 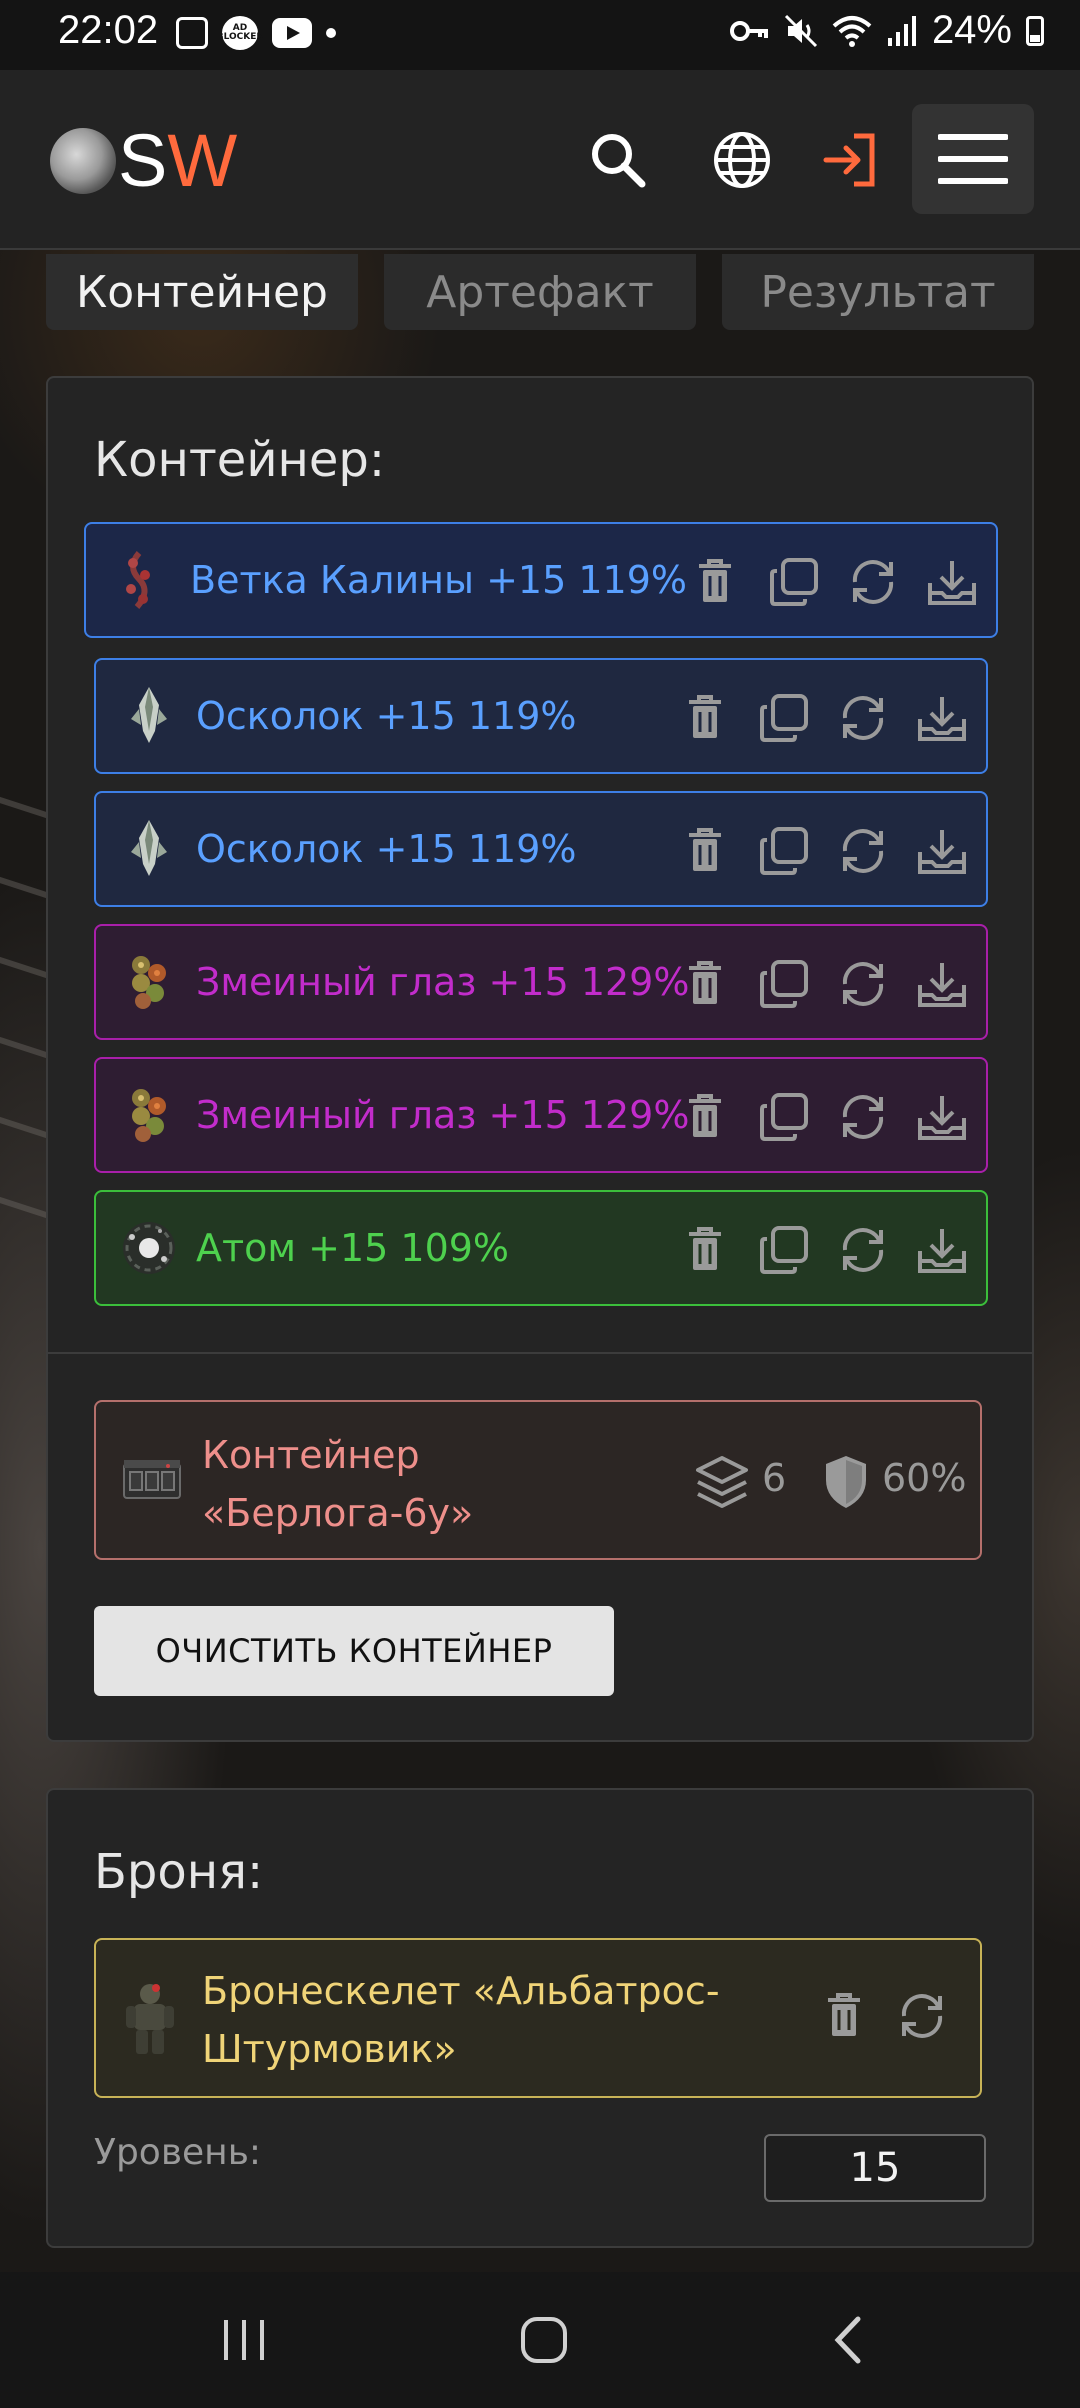 I want to click on layers-icon, so click(x=722, y=1484).